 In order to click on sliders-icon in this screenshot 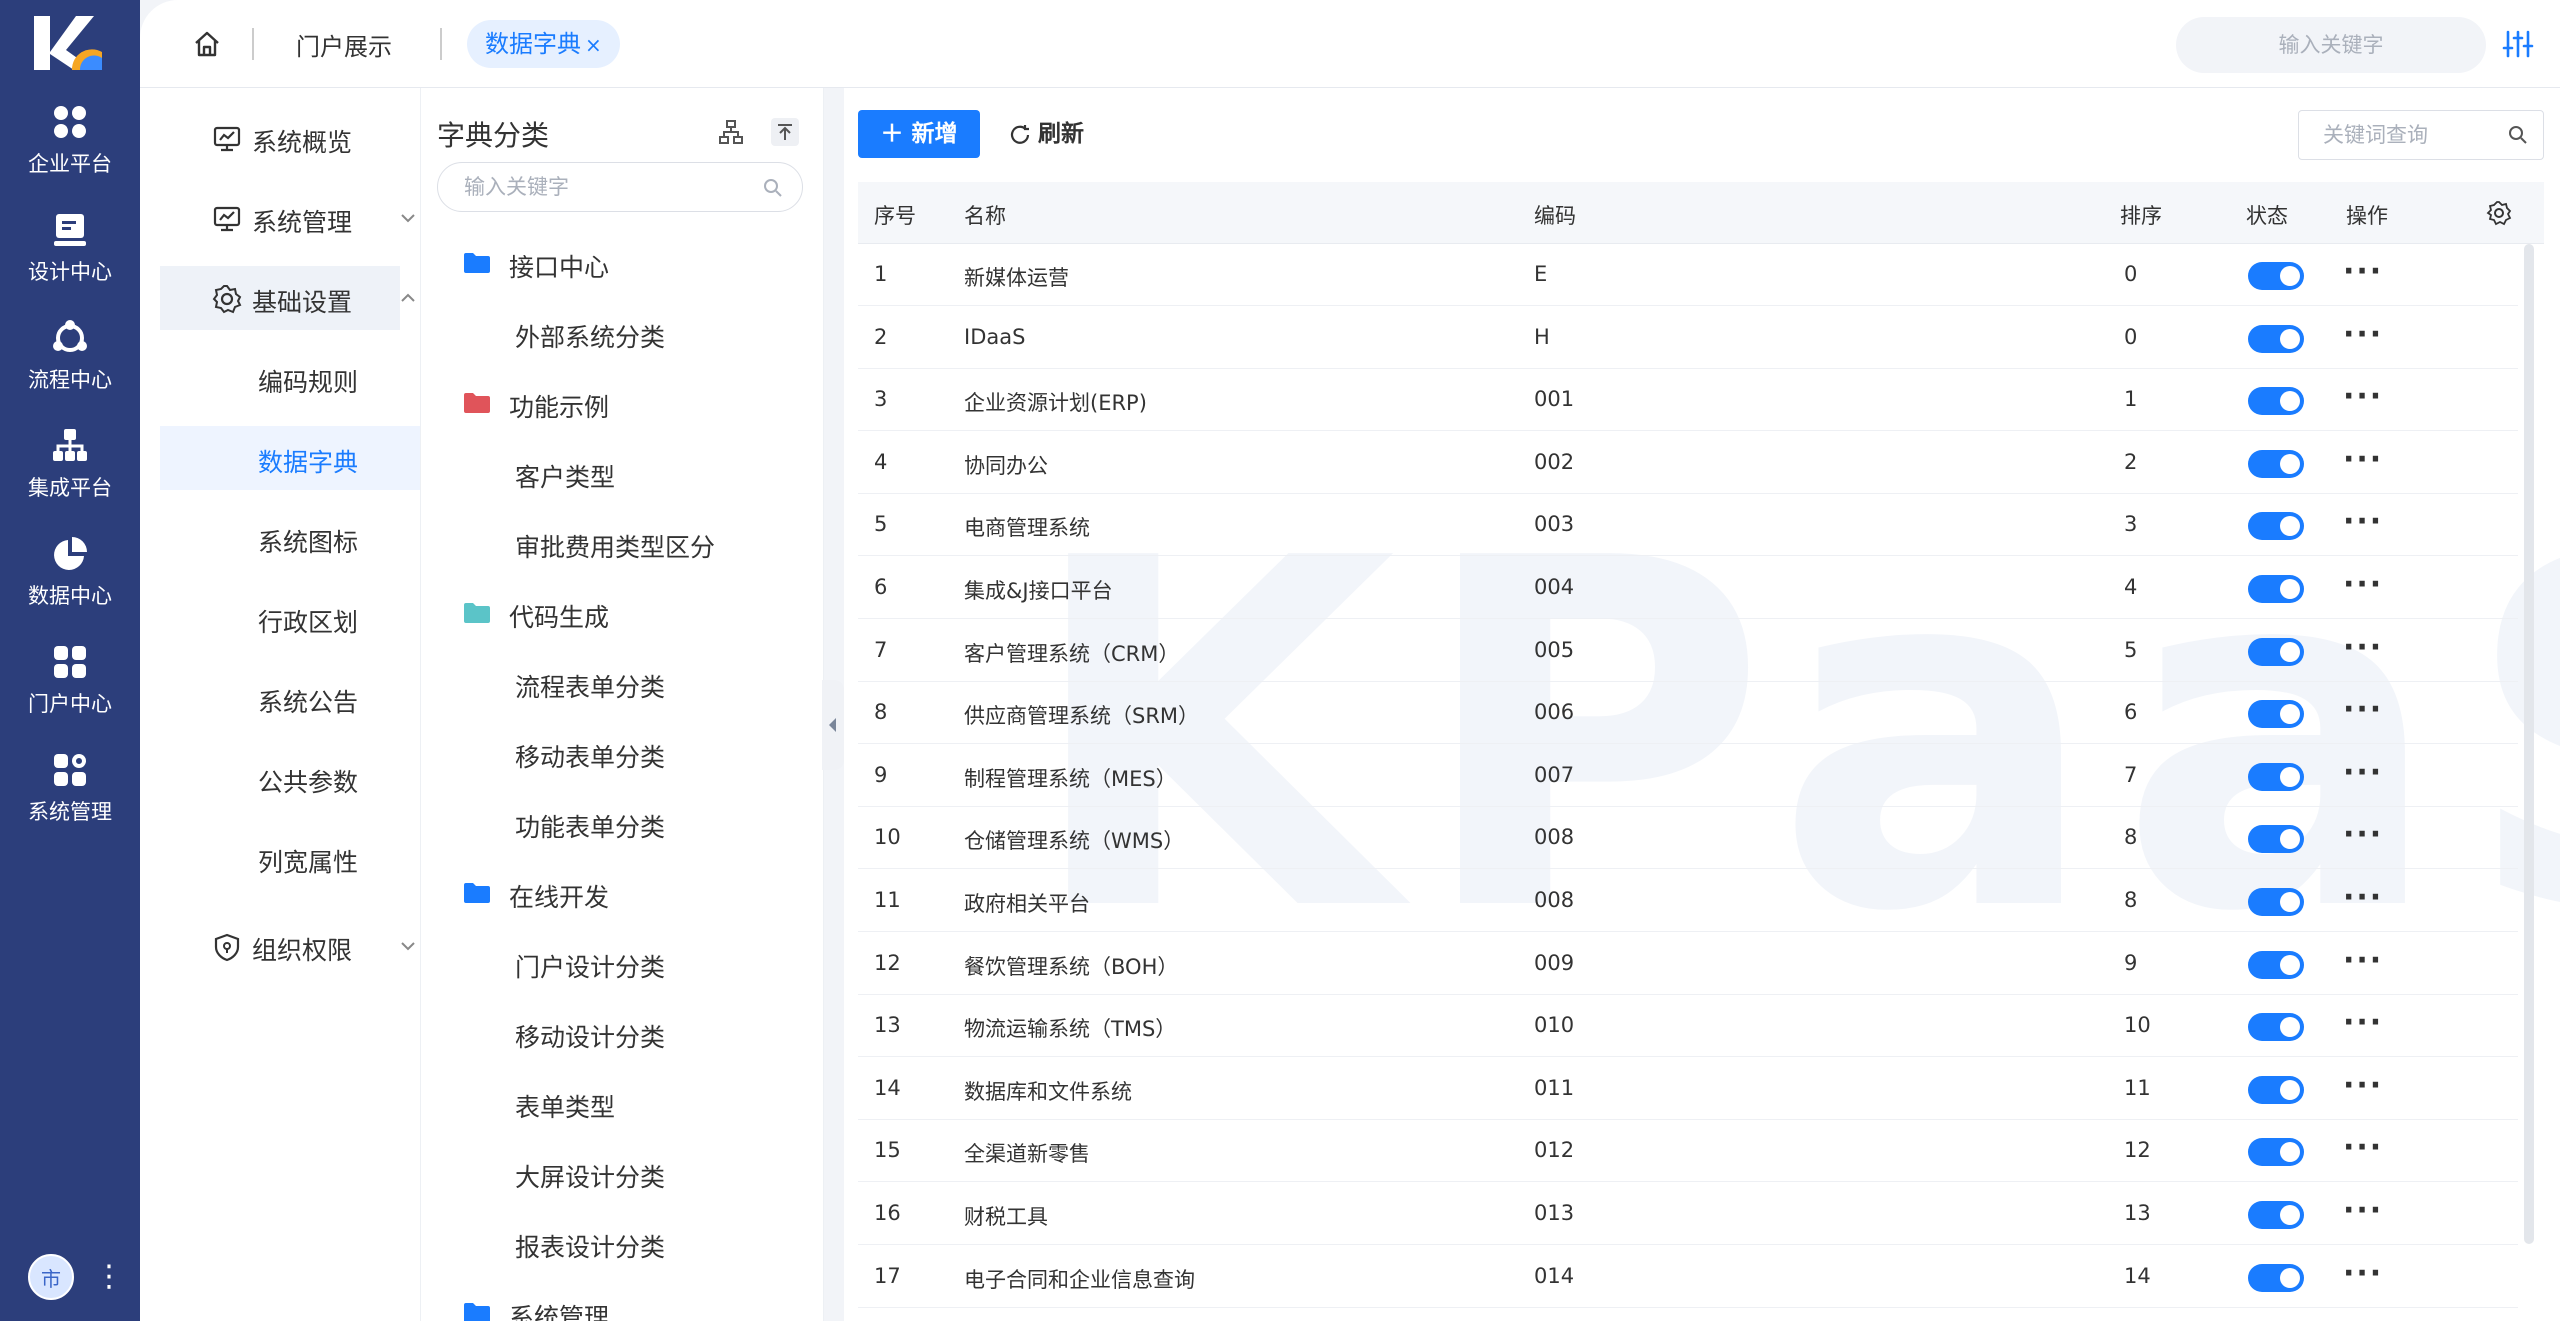, I will do `click(2518, 44)`.